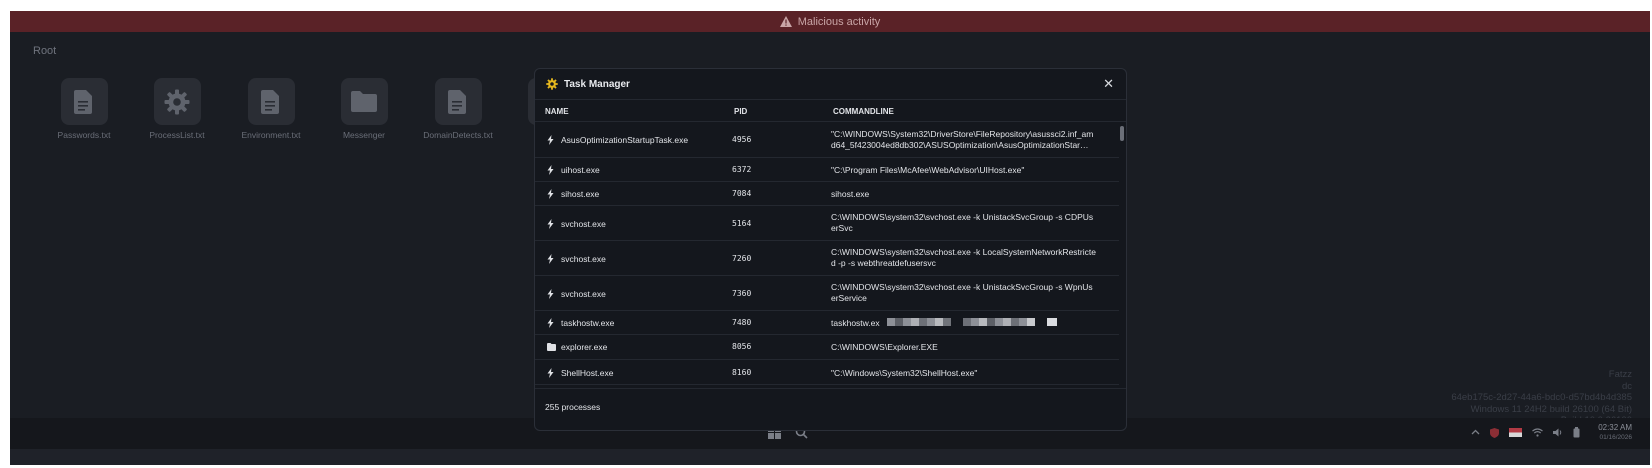  What do you see at coordinates (580, 194) in the screenshot?
I see `process-name: sihost.exe` at bounding box center [580, 194].